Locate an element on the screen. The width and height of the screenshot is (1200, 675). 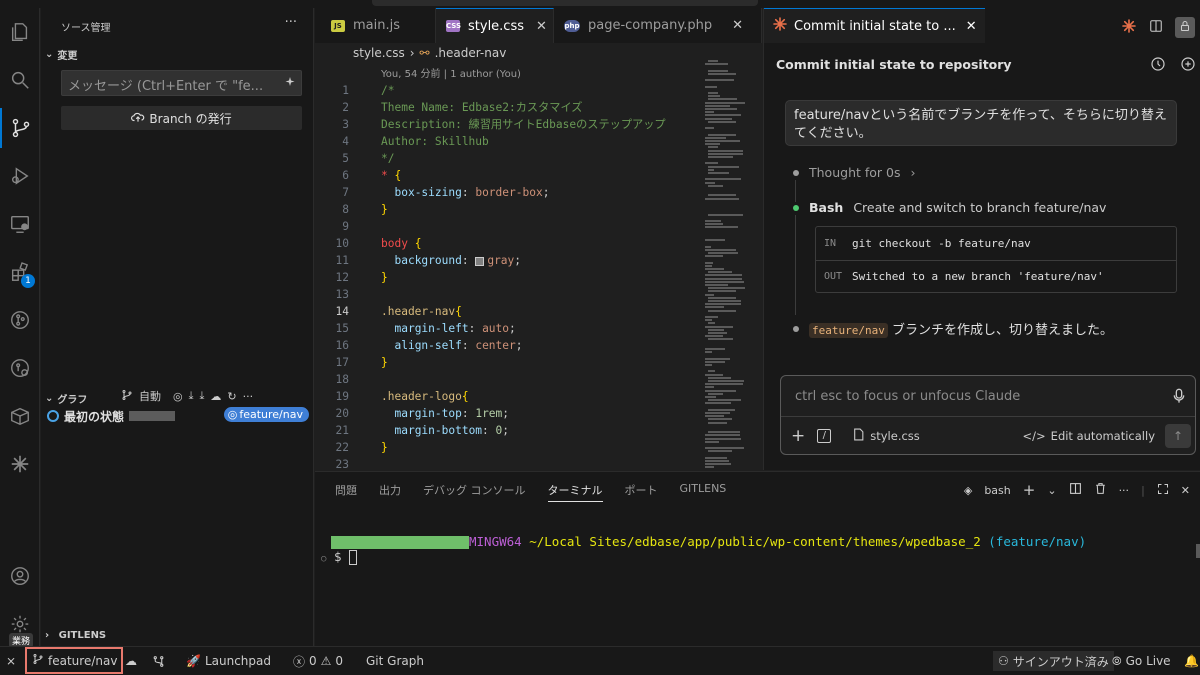
target-icon: ◎ is located at coordinates (178, 396).